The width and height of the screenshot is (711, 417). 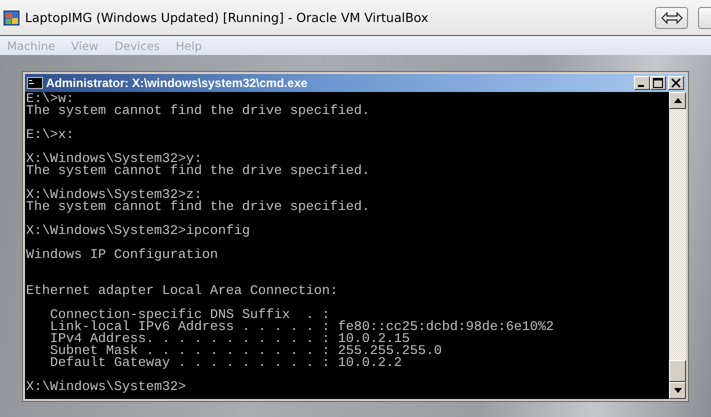 I want to click on console-line: Windows IP Configuration, so click(x=122, y=256).